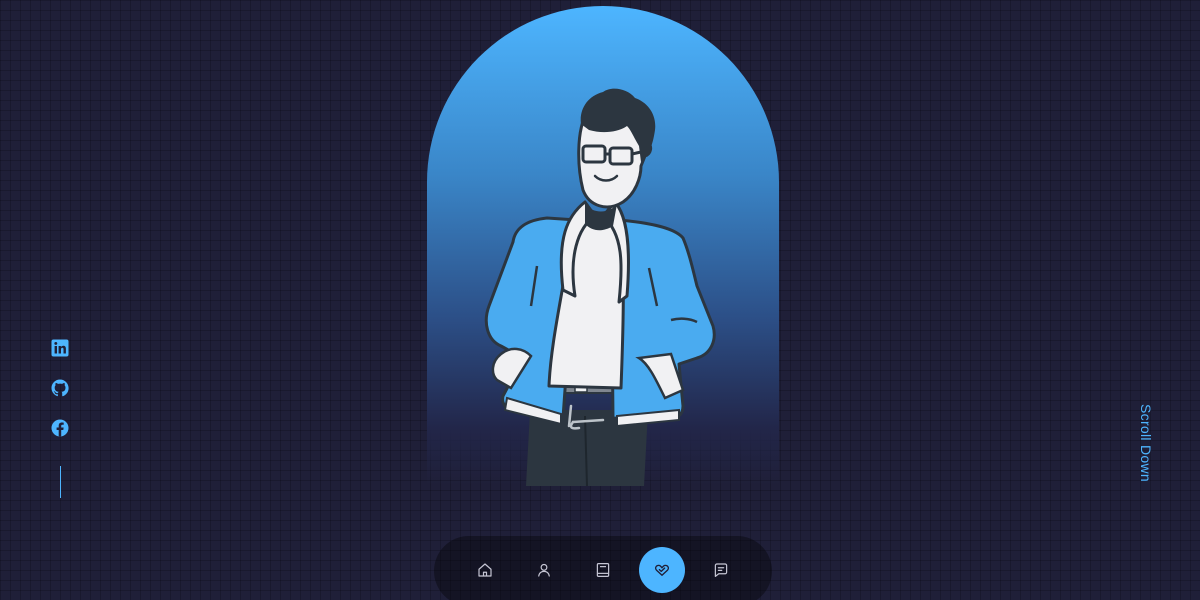  I want to click on nav-item-about, so click(544, 570).